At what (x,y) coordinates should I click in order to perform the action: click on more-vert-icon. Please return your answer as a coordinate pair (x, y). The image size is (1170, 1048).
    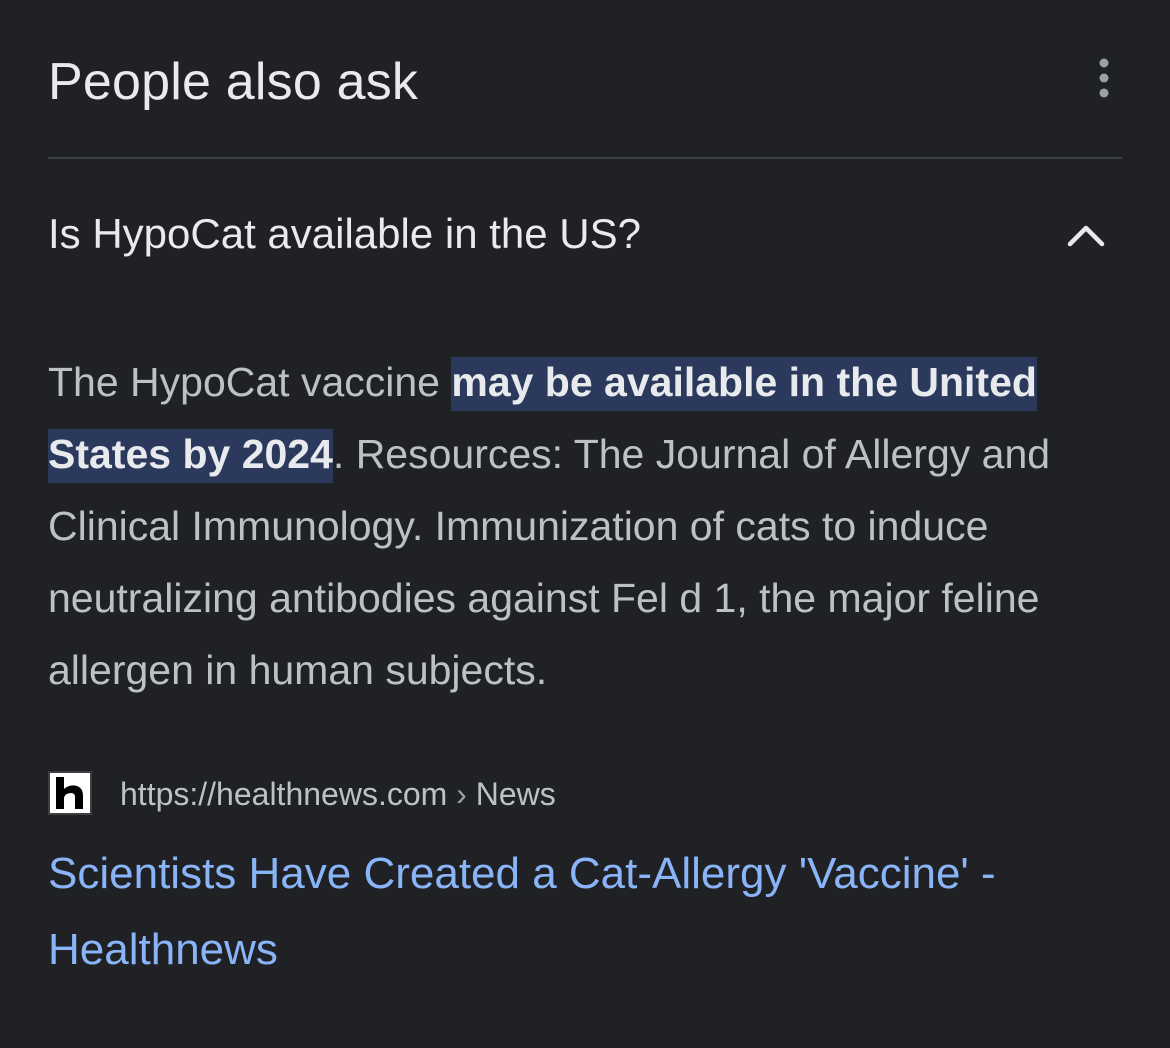
    Looking at the image, I should click on (1104, 78).